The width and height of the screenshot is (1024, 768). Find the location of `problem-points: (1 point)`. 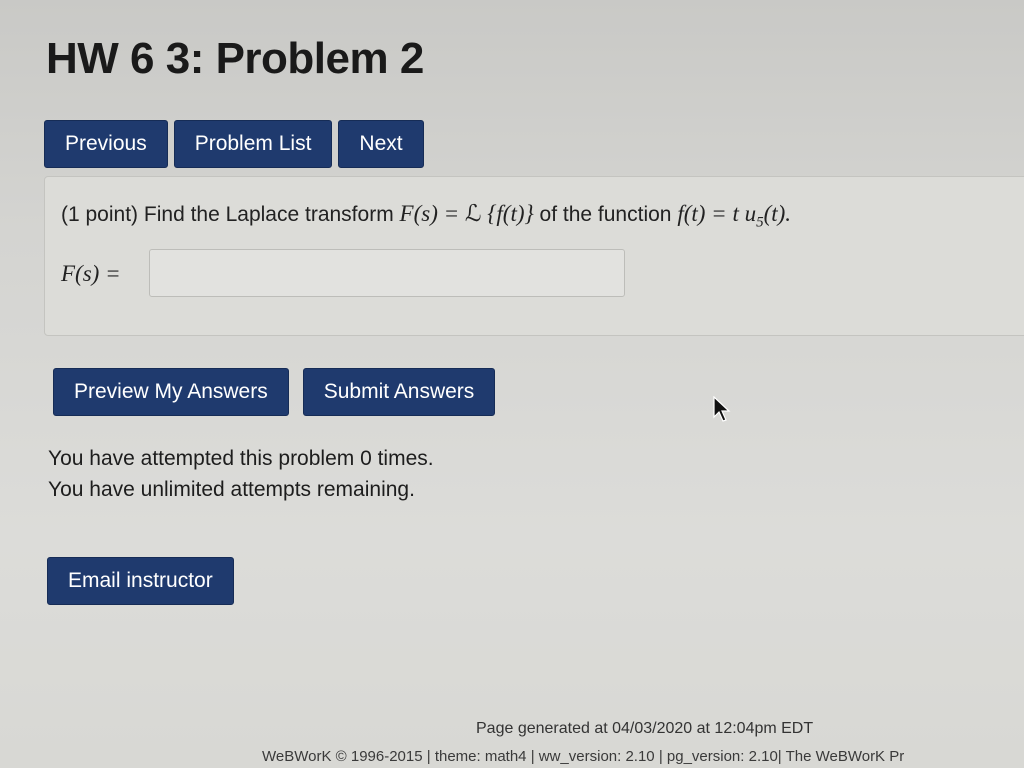

problem-points: (1 point) is located at coordinates (100, 214).